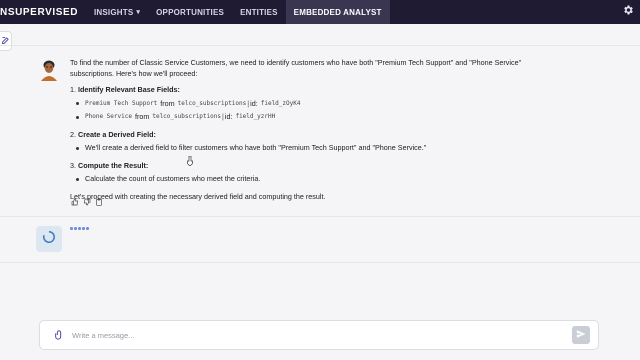 Image resolution: width=640 pixels, height=360 pixels. Describe the element at coordinates (138, 12) in the screenshot. I see `chevron-down-icon: ▾` at that location.